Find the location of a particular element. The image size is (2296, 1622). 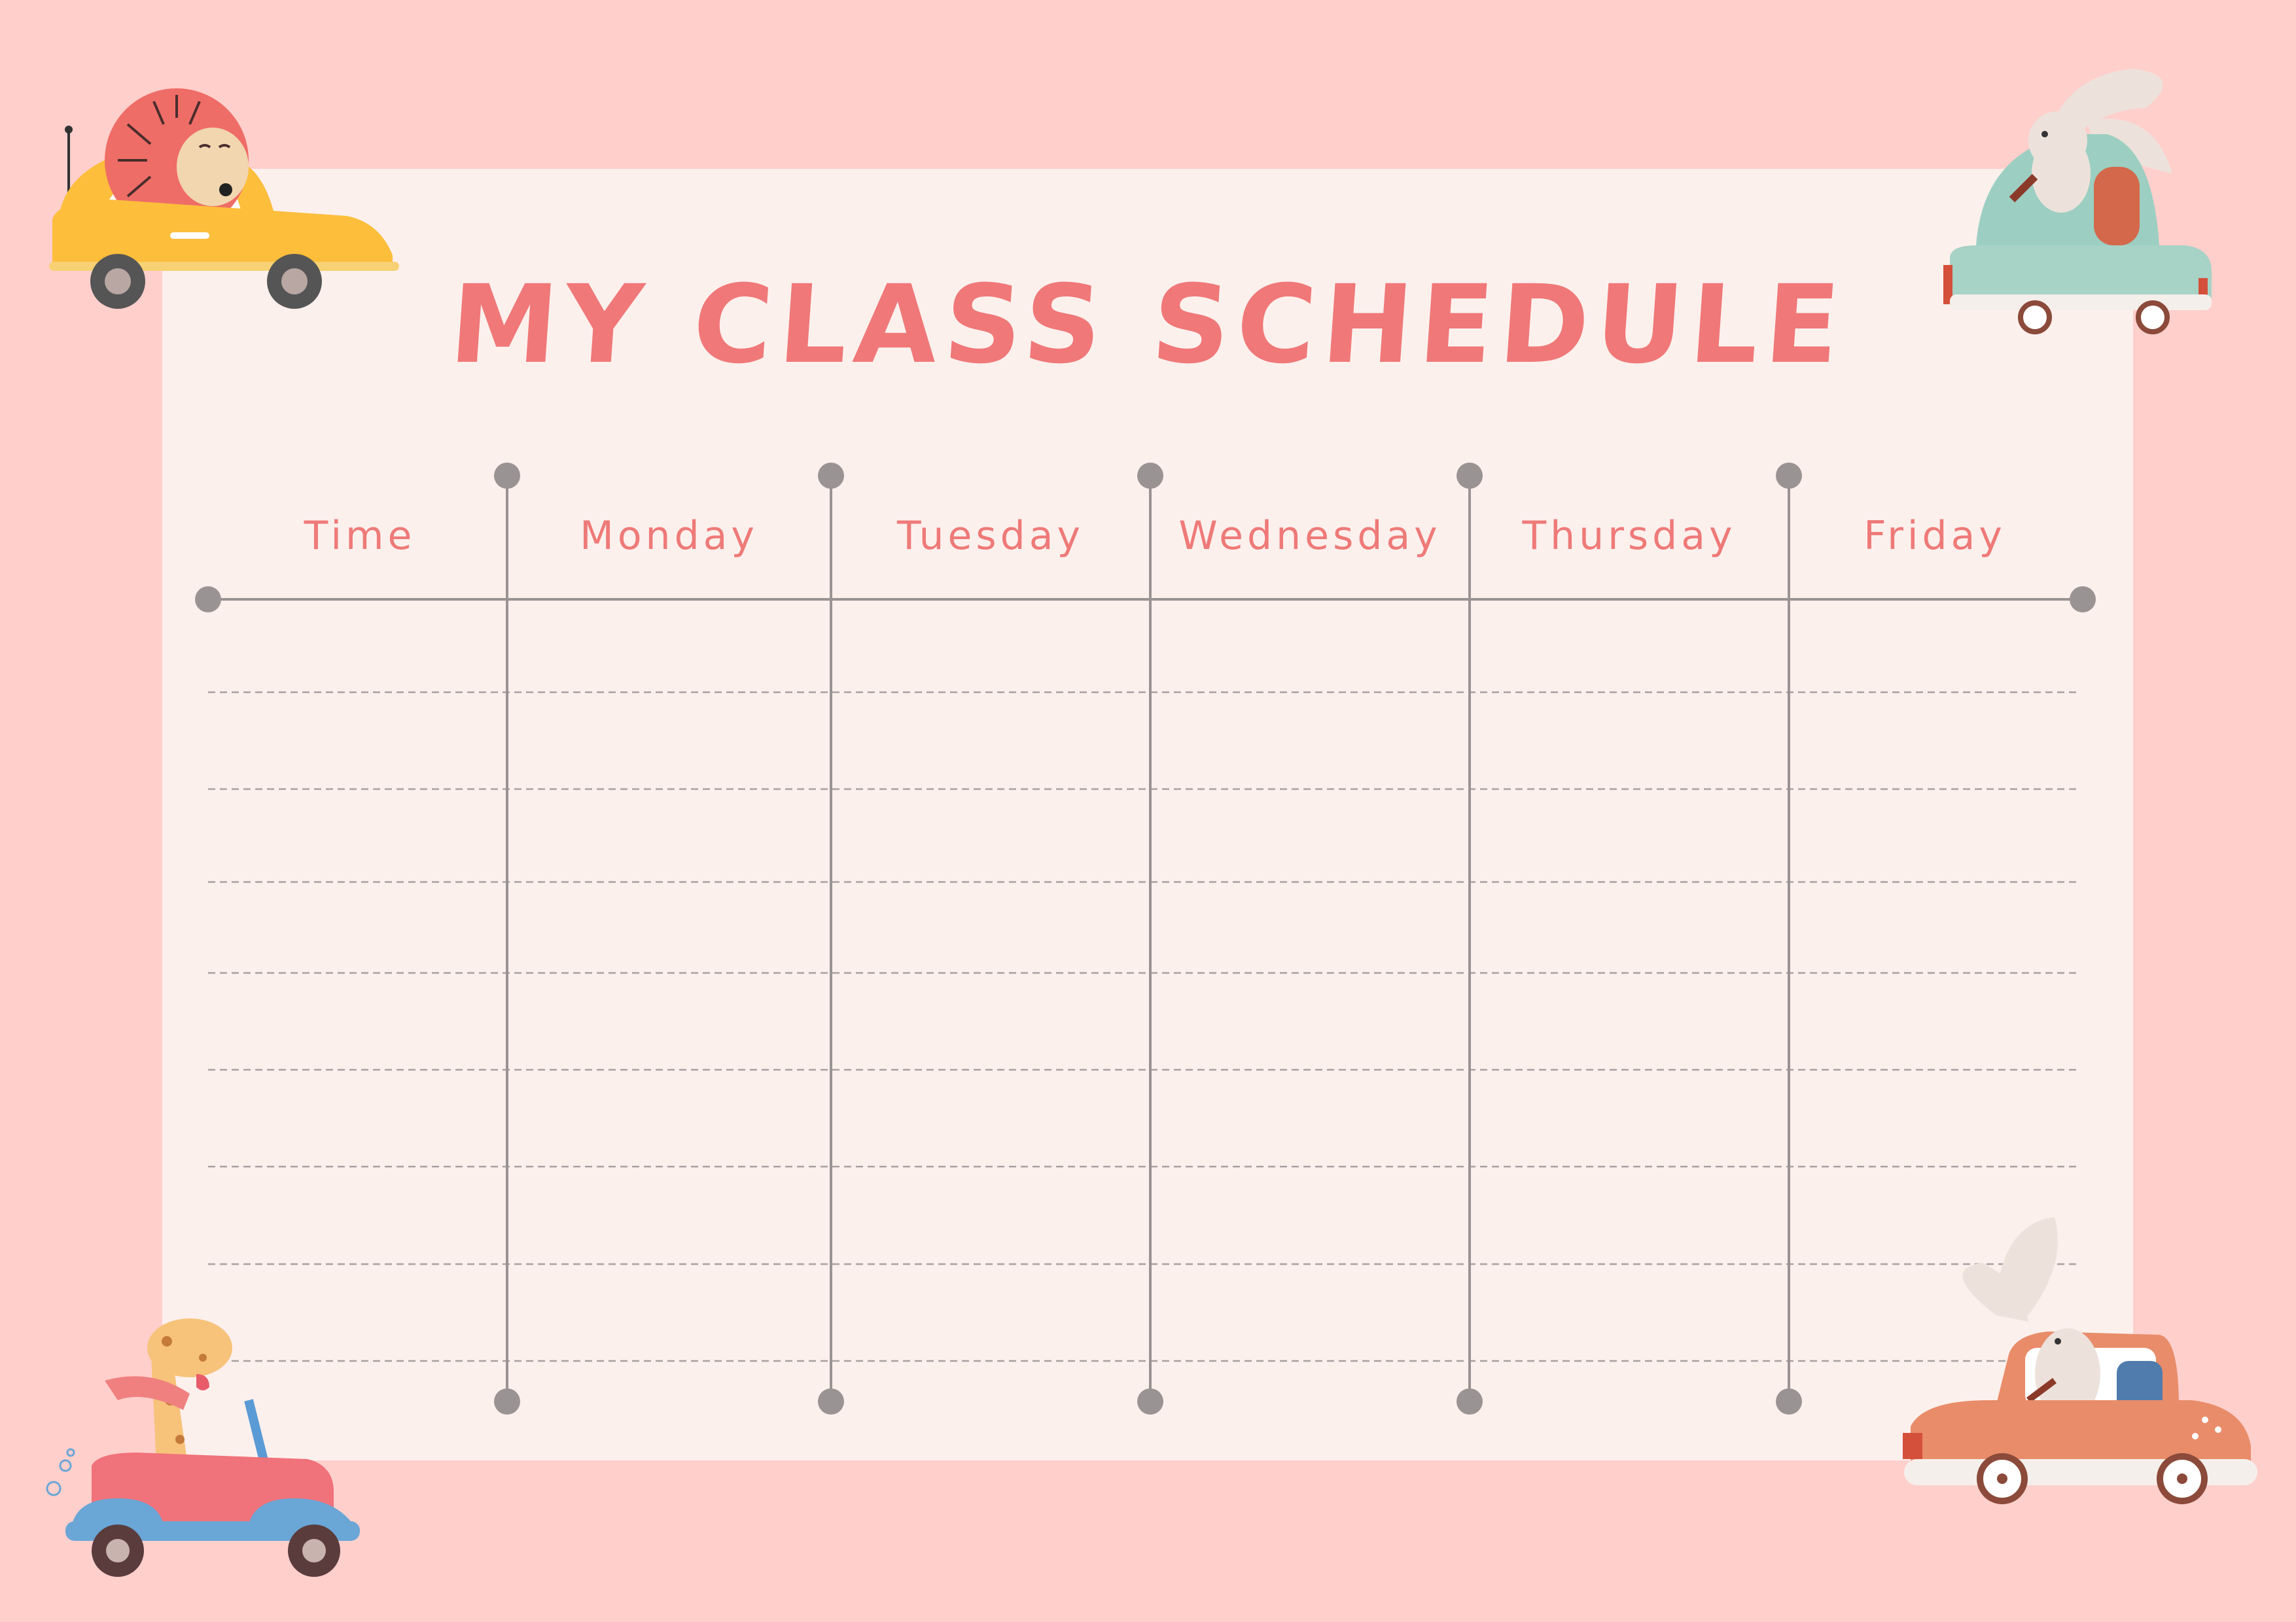

rabbit-car-icon is located at coordinates (2077, 201).